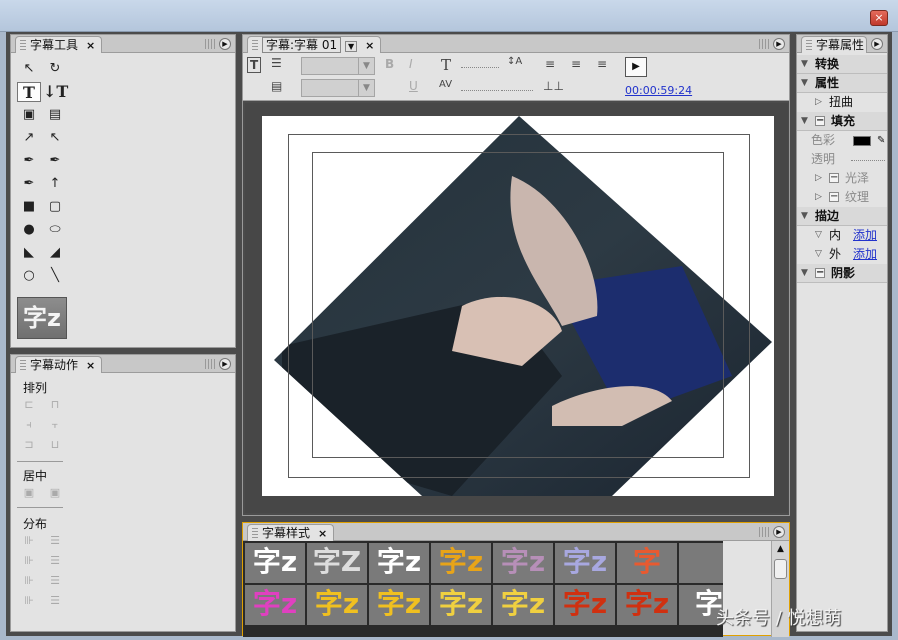 The width and height of the screenshot is (898, 640). Describe the element at coordinates (337, 563) in the screenshot. I see `style-swatch: 字Z` at that location.